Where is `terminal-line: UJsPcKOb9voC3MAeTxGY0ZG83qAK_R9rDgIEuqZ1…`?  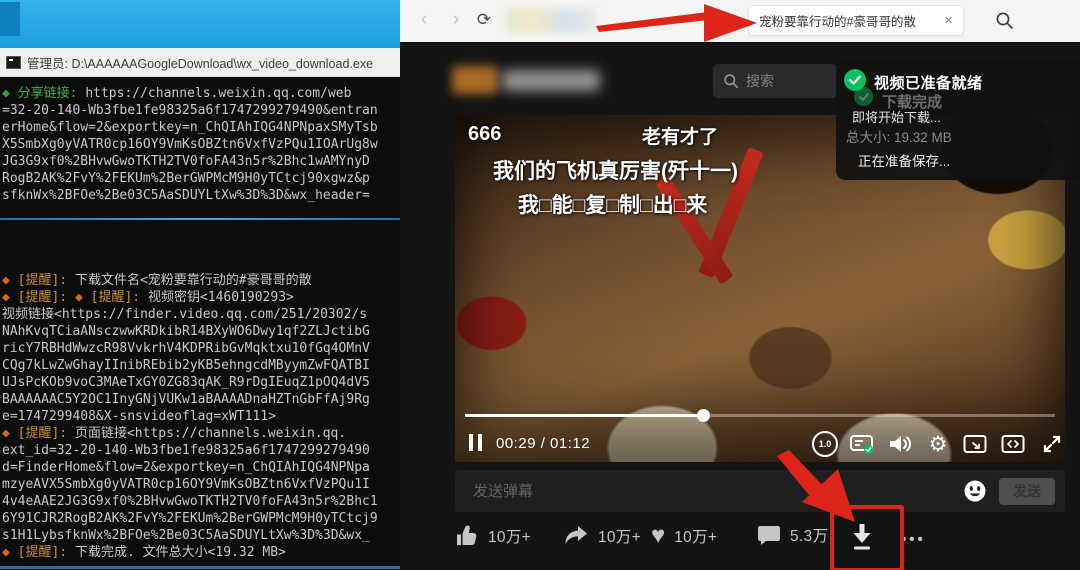
terminal-line: UJsPcKOb9voC3MAeTxGY0ZG83qAK_R9rDgIEuqZ1… is located at coordinates (186, 382).